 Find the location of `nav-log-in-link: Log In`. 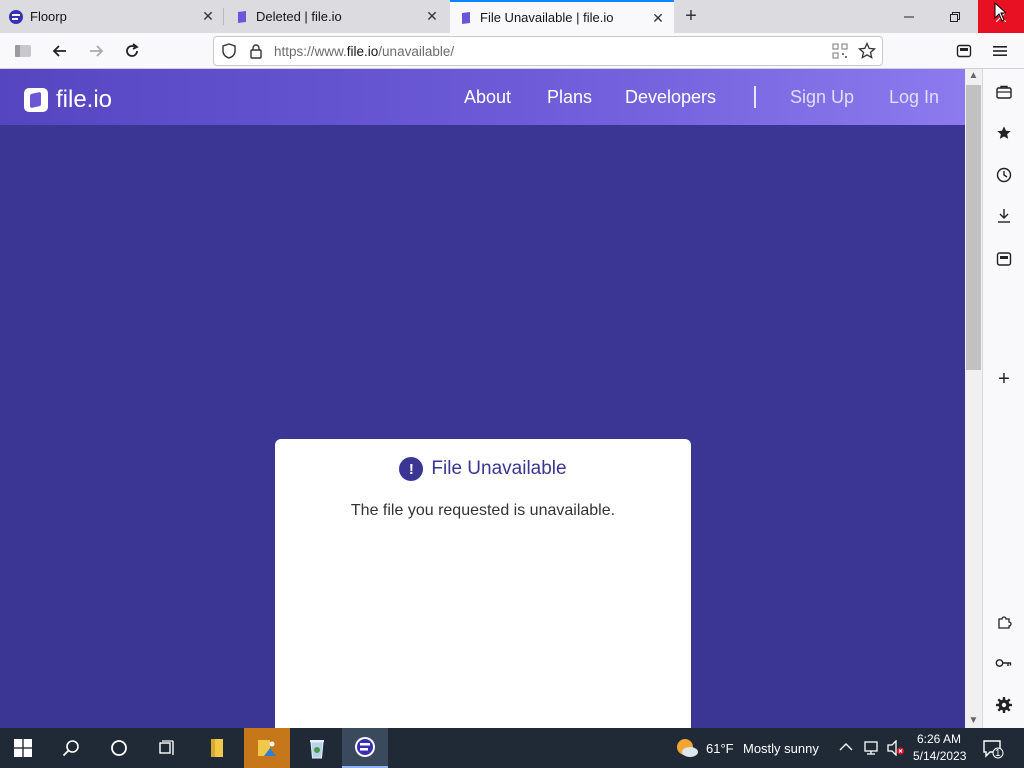

nav-log-in-link: Log In is located at coordinates (914, 97).